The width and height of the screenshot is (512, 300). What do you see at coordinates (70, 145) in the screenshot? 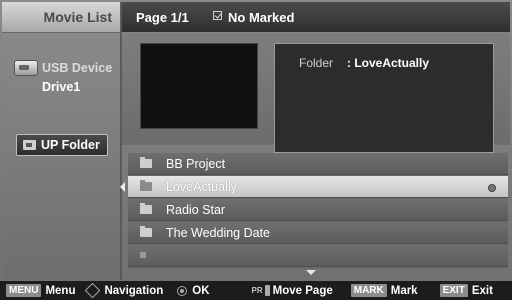
I see `up-folder-label: UP Folder` at bounding box center [70, 145].